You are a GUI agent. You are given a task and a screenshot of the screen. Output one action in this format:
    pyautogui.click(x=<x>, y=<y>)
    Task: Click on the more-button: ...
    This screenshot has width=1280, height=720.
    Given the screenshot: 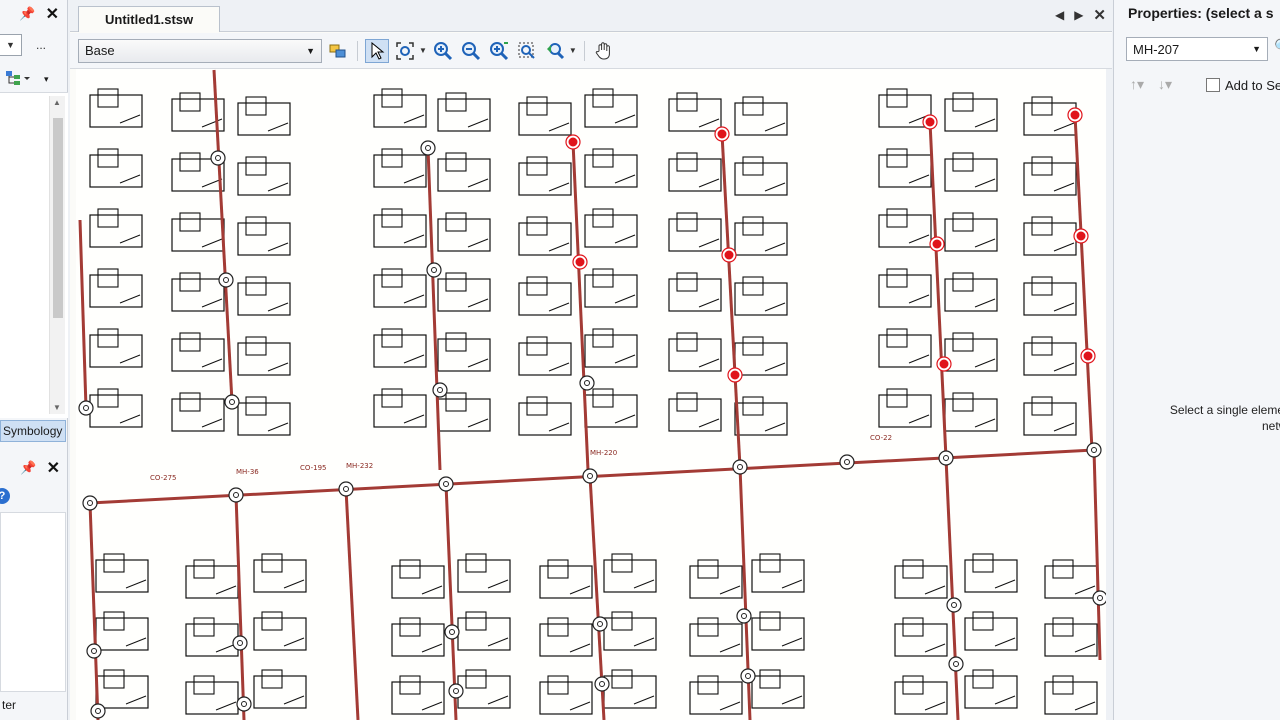 What is the action you would take?
    pyautogui.click(x=41, y=45)
    